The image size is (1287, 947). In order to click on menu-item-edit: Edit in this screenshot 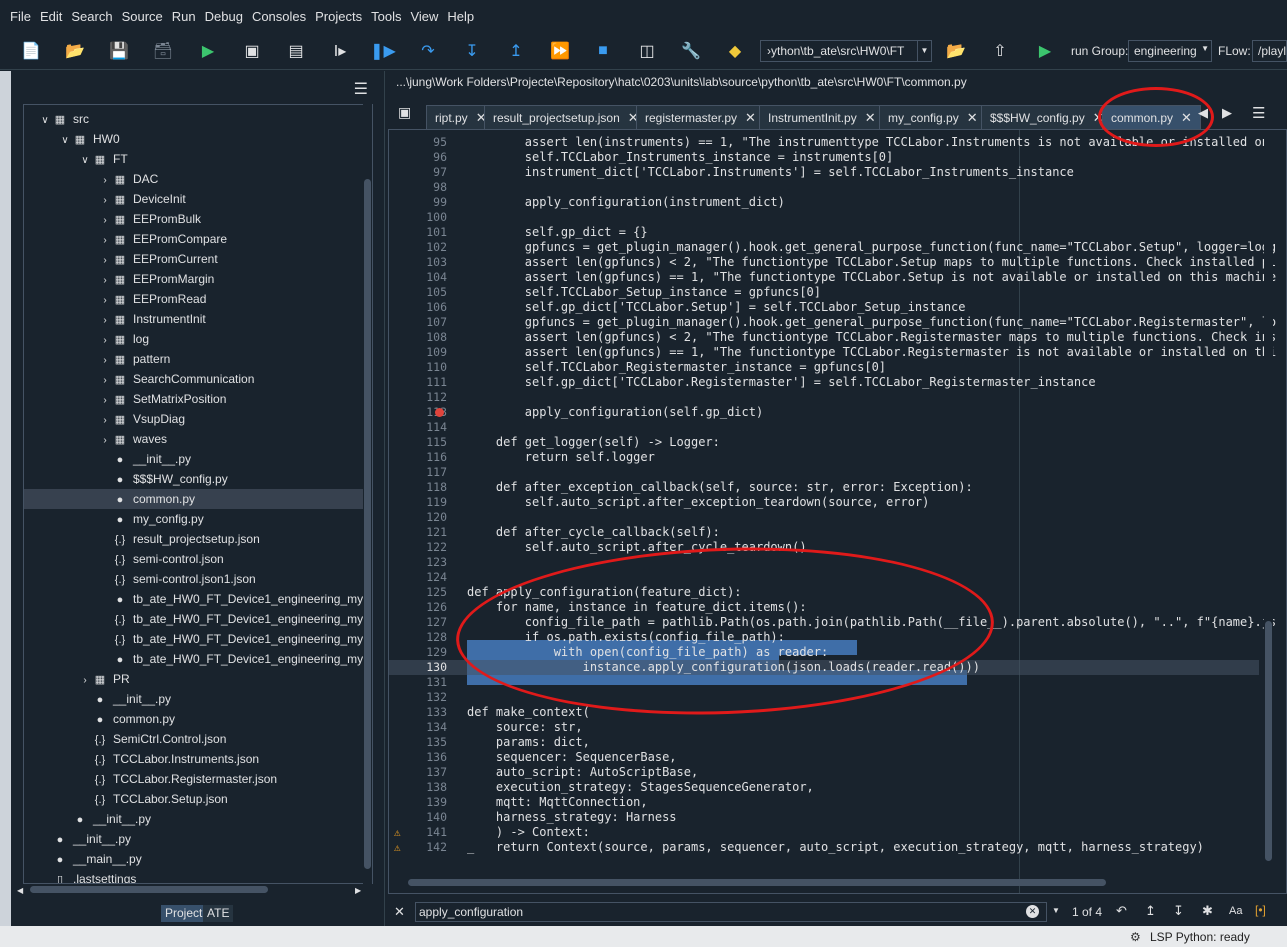, I will do `click(51, 16)`.